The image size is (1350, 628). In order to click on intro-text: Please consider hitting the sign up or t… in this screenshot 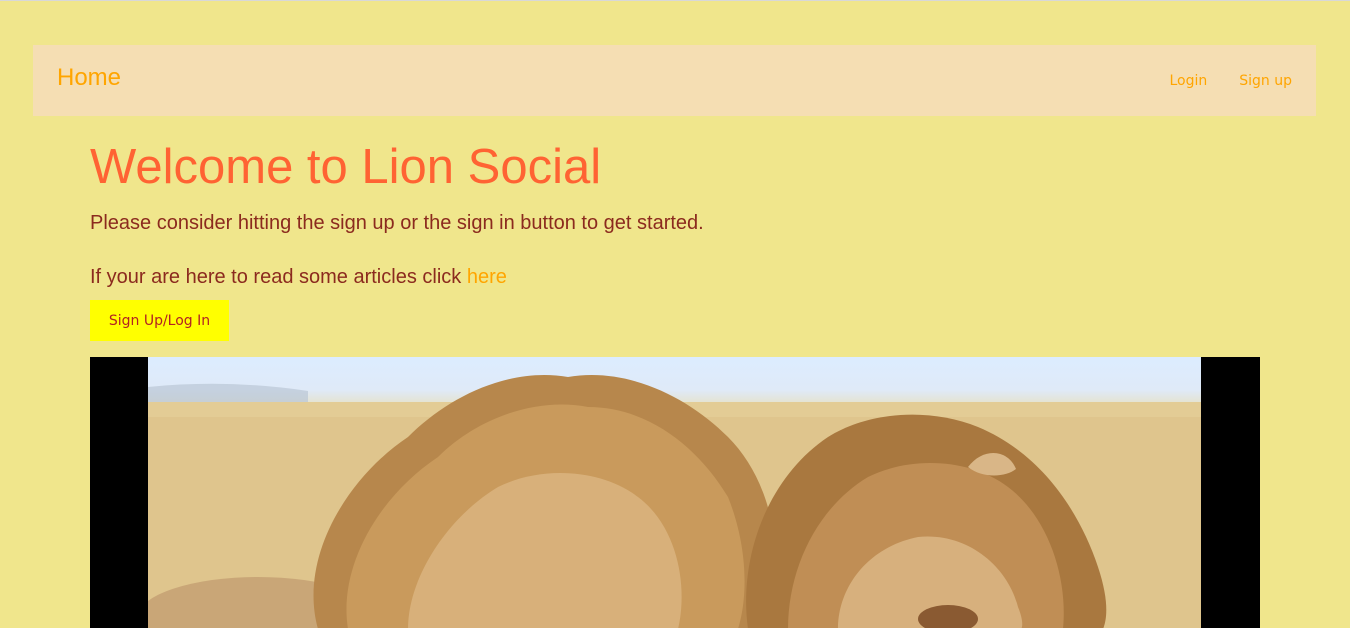, I will do `click(397, 223)`.